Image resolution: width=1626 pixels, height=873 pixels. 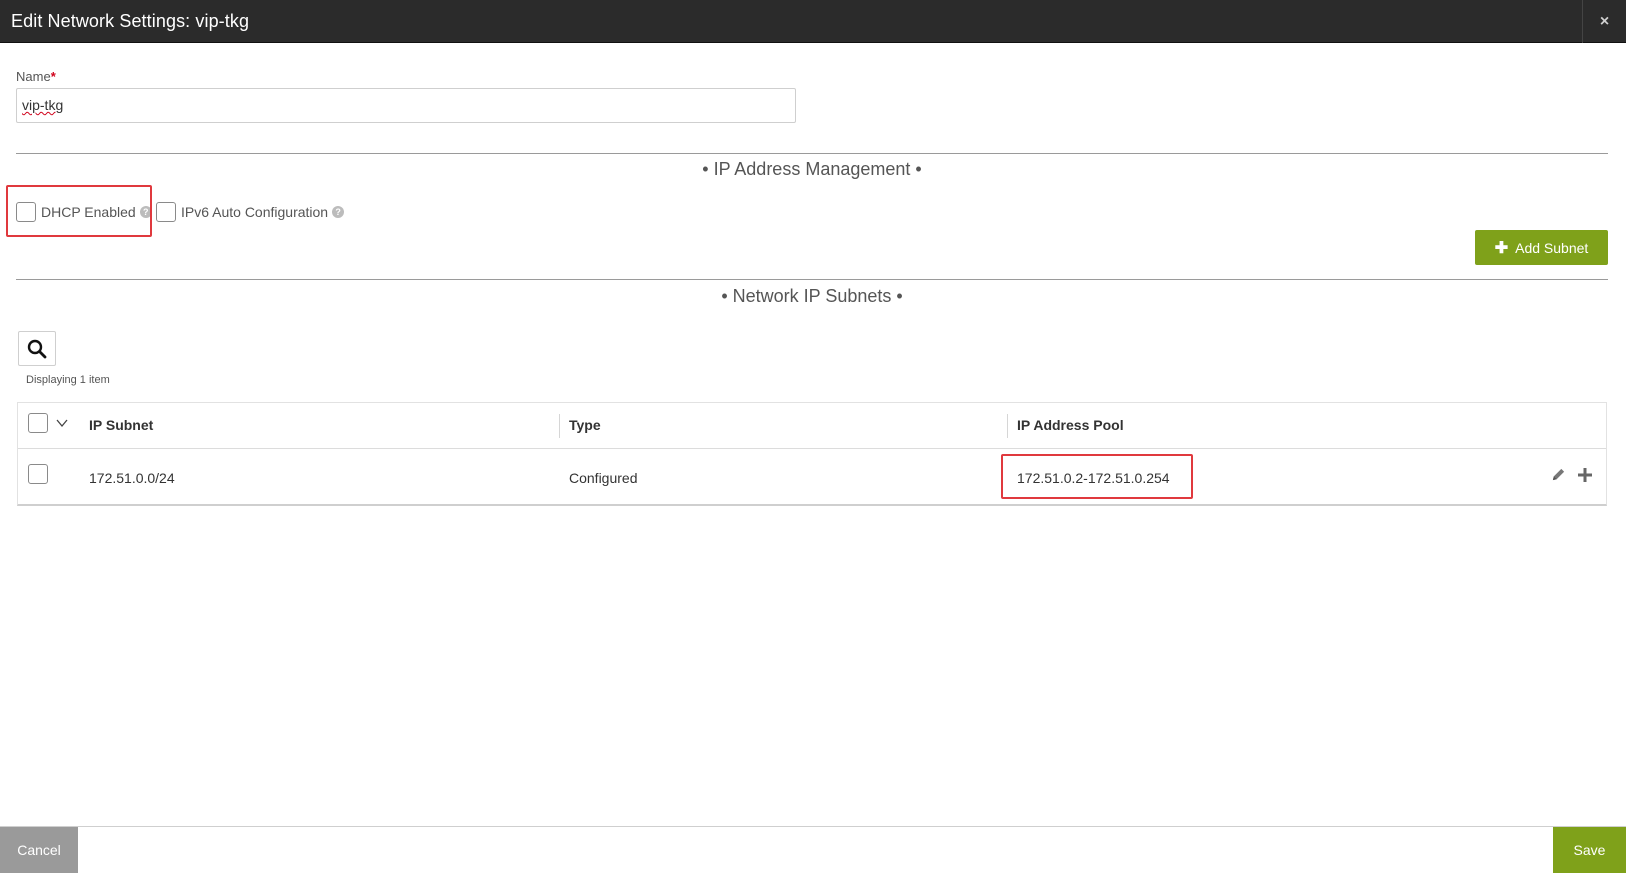 I want to click on name-label-text: Name, so click(x=33, y=76).